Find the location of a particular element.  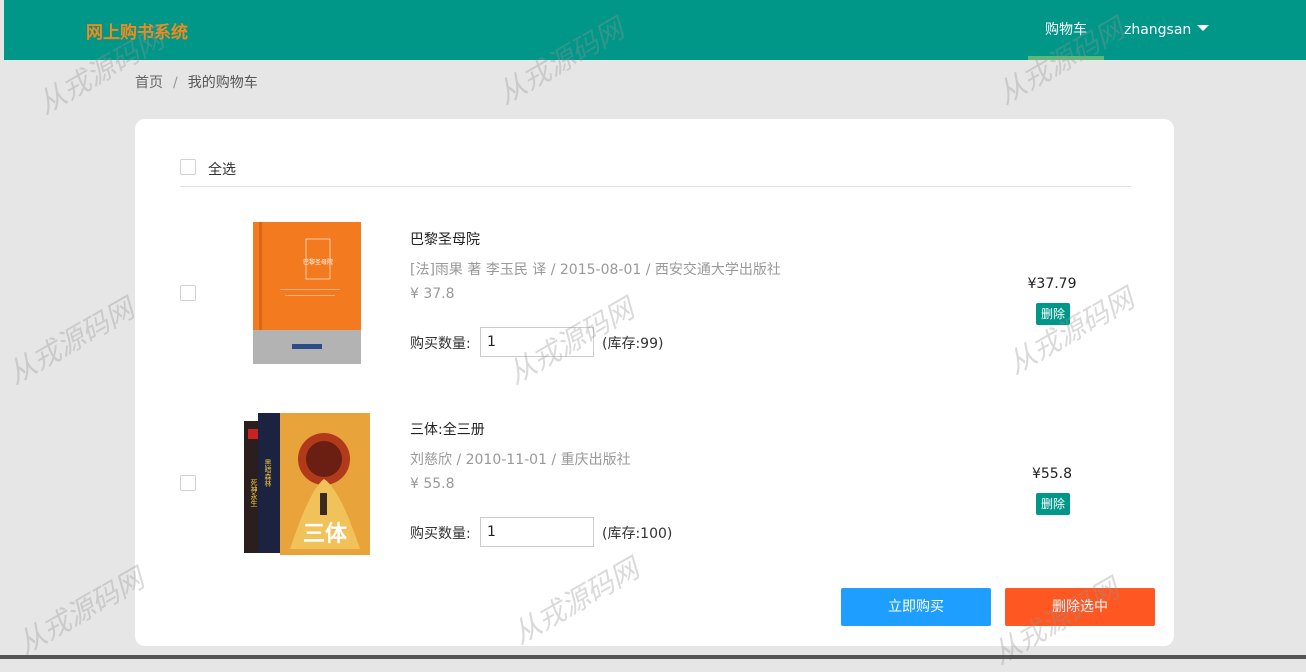

item-subtotal: ¥55.8 is located at coordinates (1052, 474).